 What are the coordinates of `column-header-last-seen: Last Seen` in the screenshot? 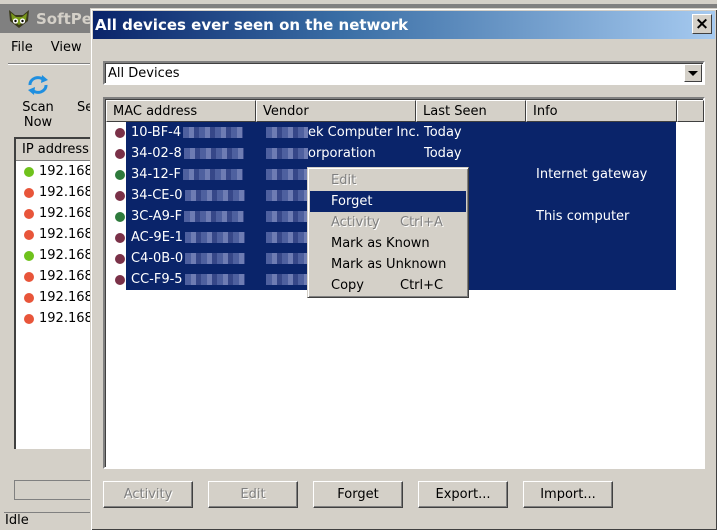 It's located at (471, 111).